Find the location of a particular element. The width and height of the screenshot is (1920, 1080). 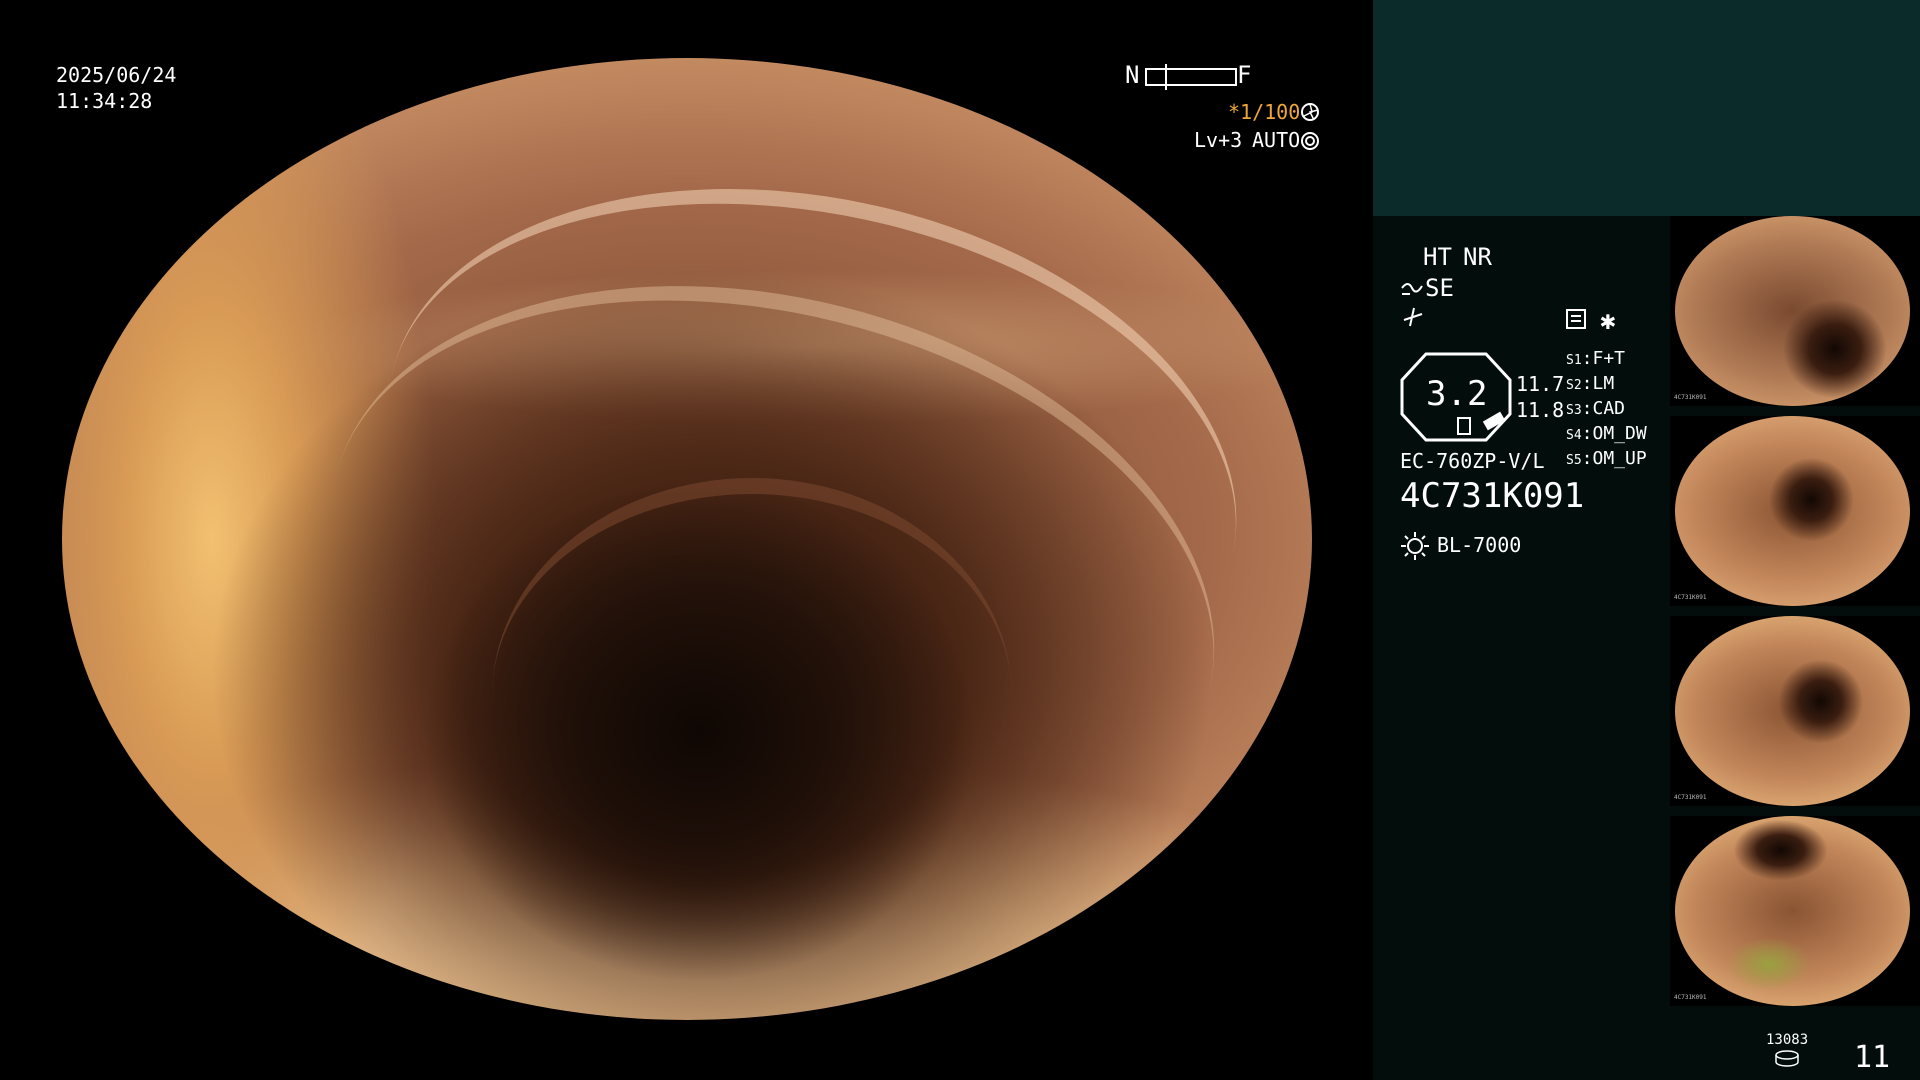

star-icon: ✱ is located at coordinates (1608, 321).